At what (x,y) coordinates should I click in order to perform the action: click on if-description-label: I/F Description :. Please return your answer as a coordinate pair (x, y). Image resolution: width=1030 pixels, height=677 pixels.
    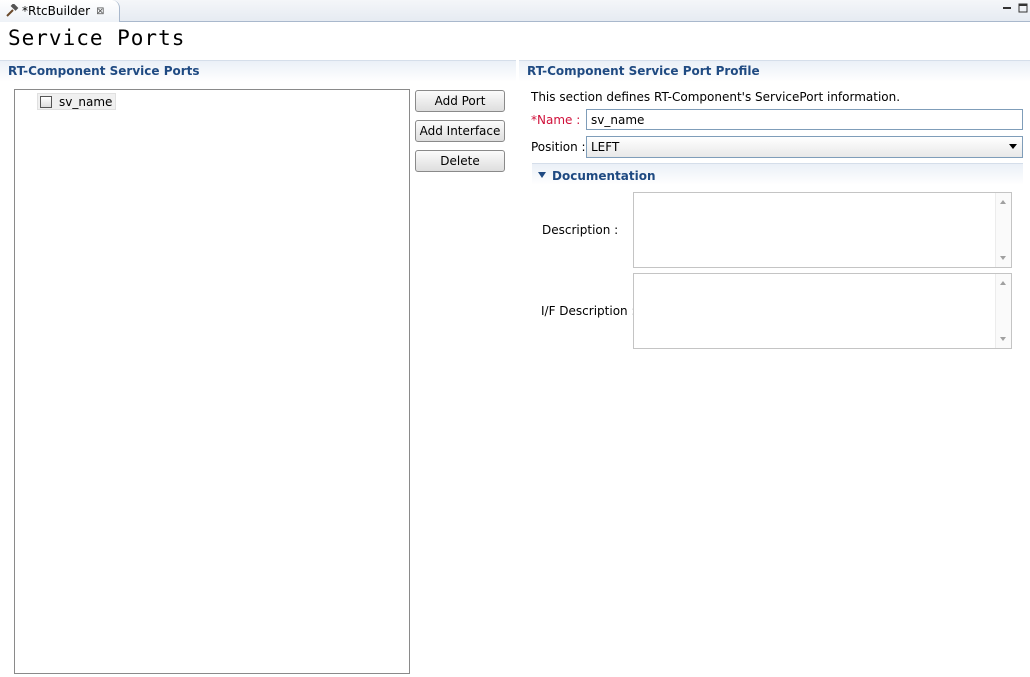
    Looking at the image, I should click on (588, 311).